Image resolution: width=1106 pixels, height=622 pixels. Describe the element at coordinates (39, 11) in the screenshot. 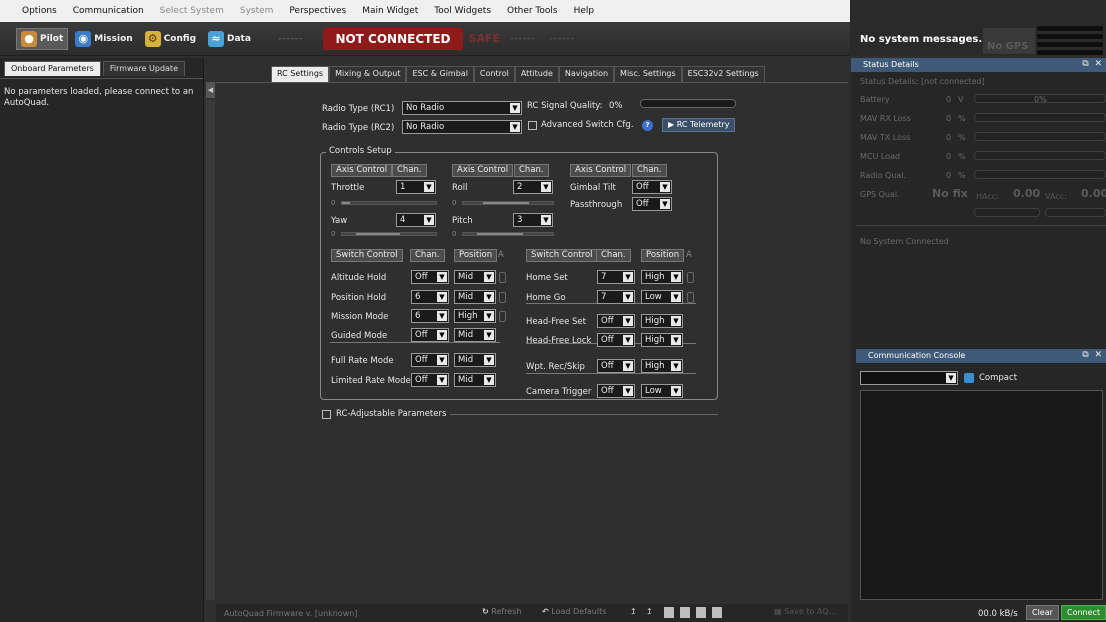

I see `menu-item-options: Options` at that location.